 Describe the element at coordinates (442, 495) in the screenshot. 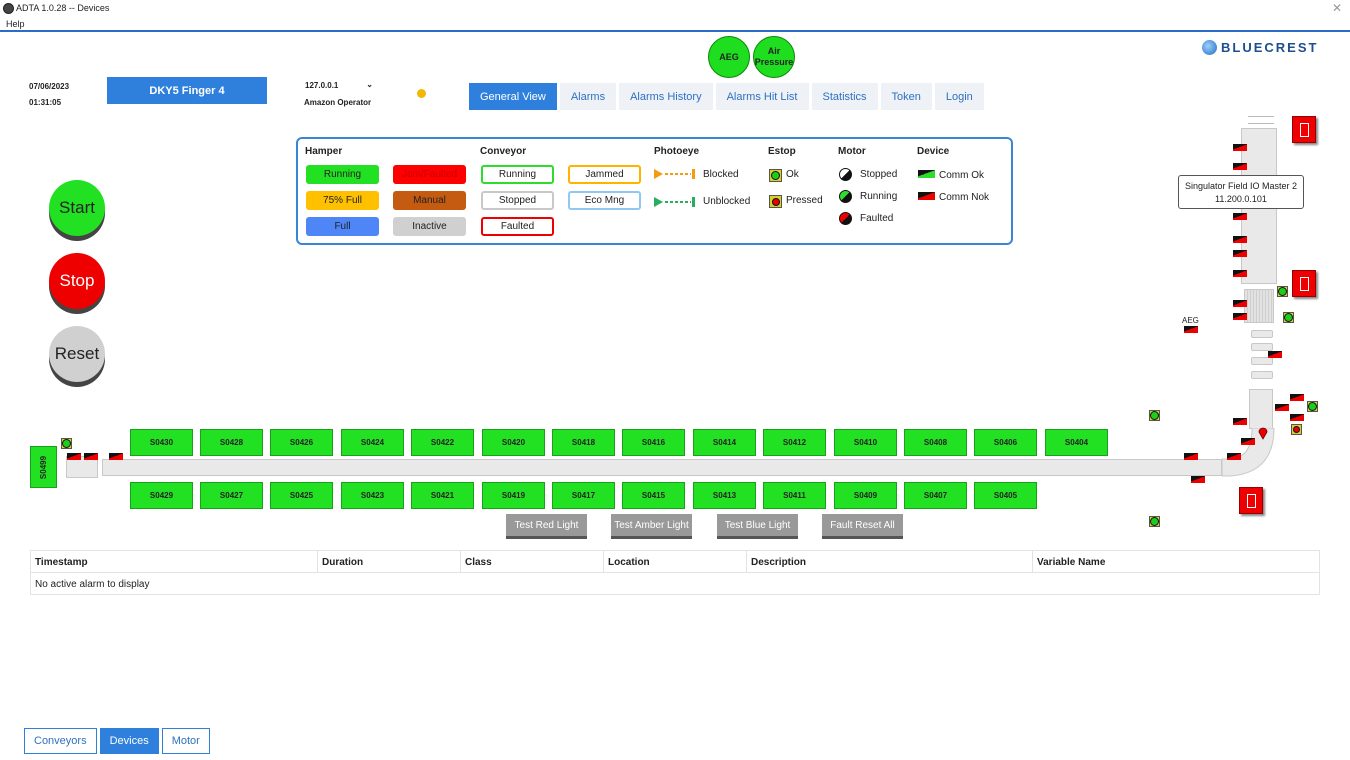

I see `hamper-s0421: S0421` at that location.